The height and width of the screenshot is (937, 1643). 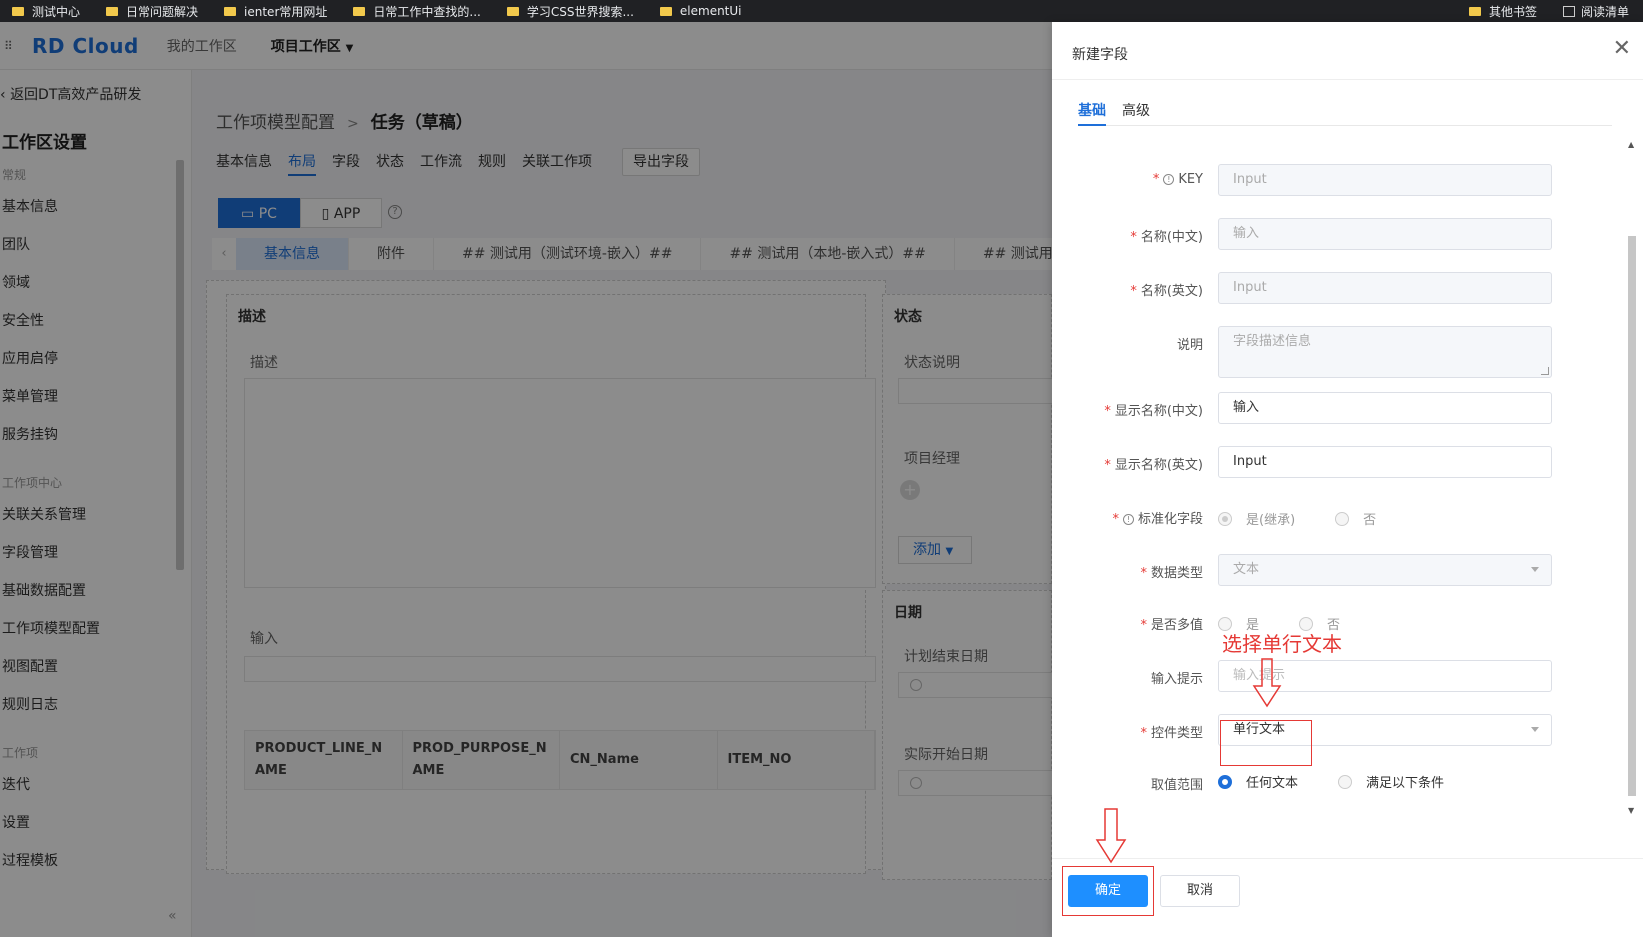 I want to click on label-key: *! KEY, so click(x=1177, y=179).